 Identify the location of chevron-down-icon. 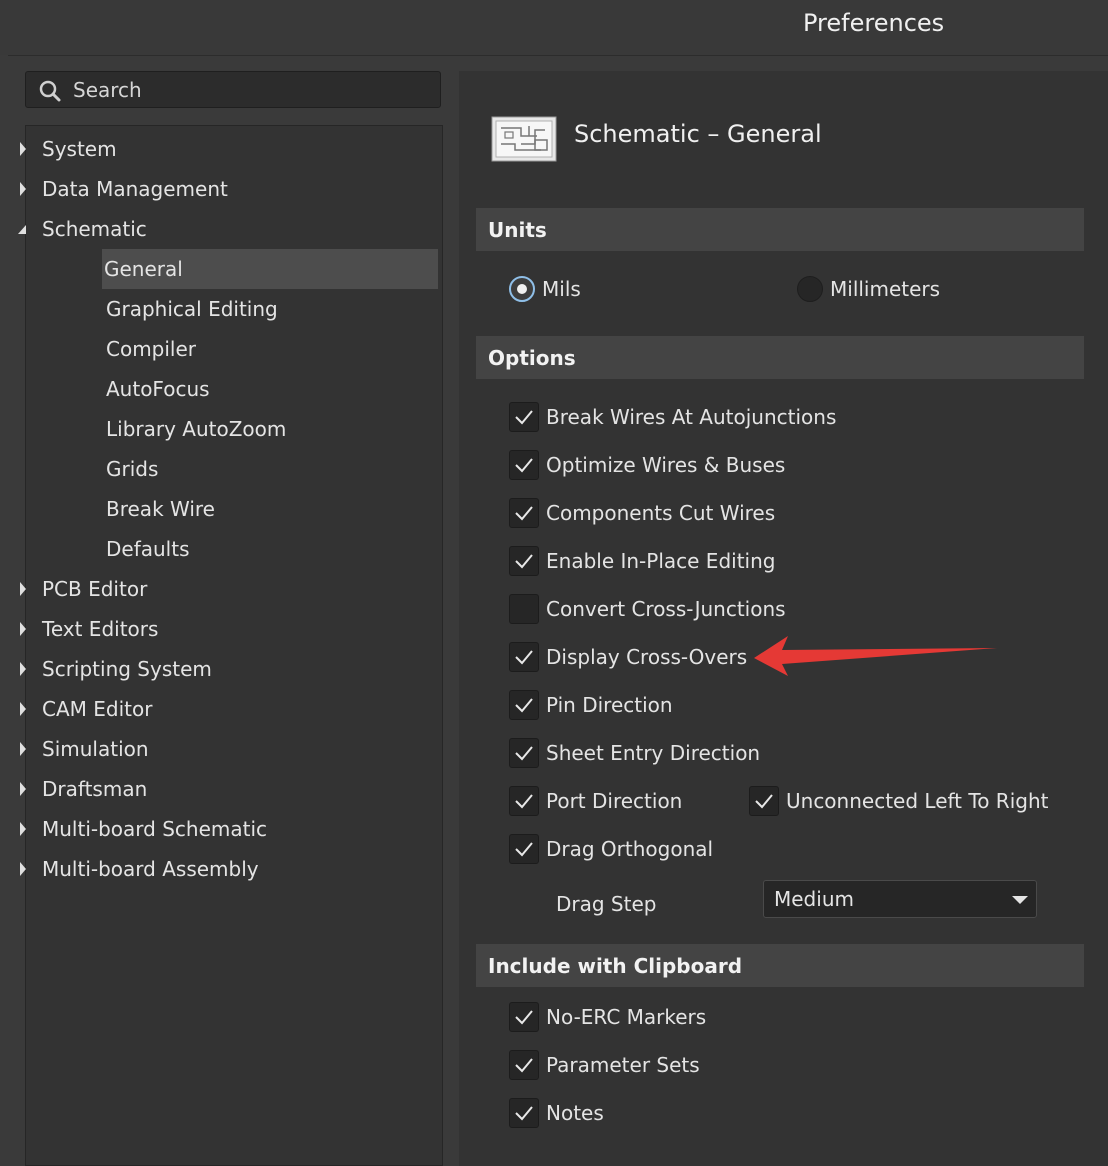
(1020, 900).